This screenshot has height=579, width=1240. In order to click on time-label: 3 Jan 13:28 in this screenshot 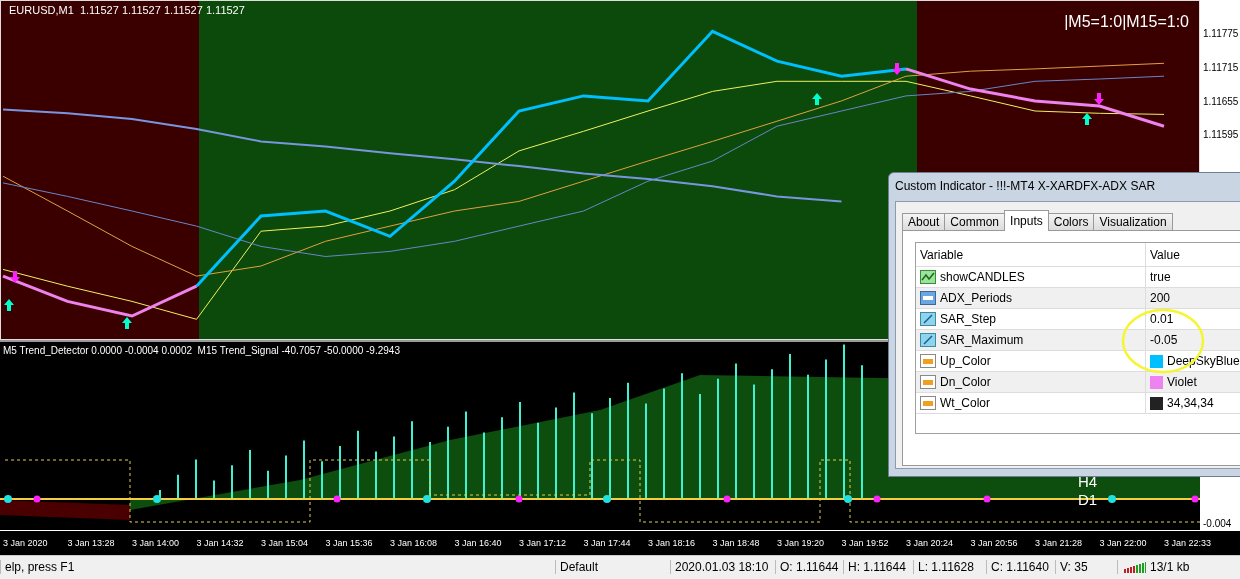, I will do `click(91, 543)`.